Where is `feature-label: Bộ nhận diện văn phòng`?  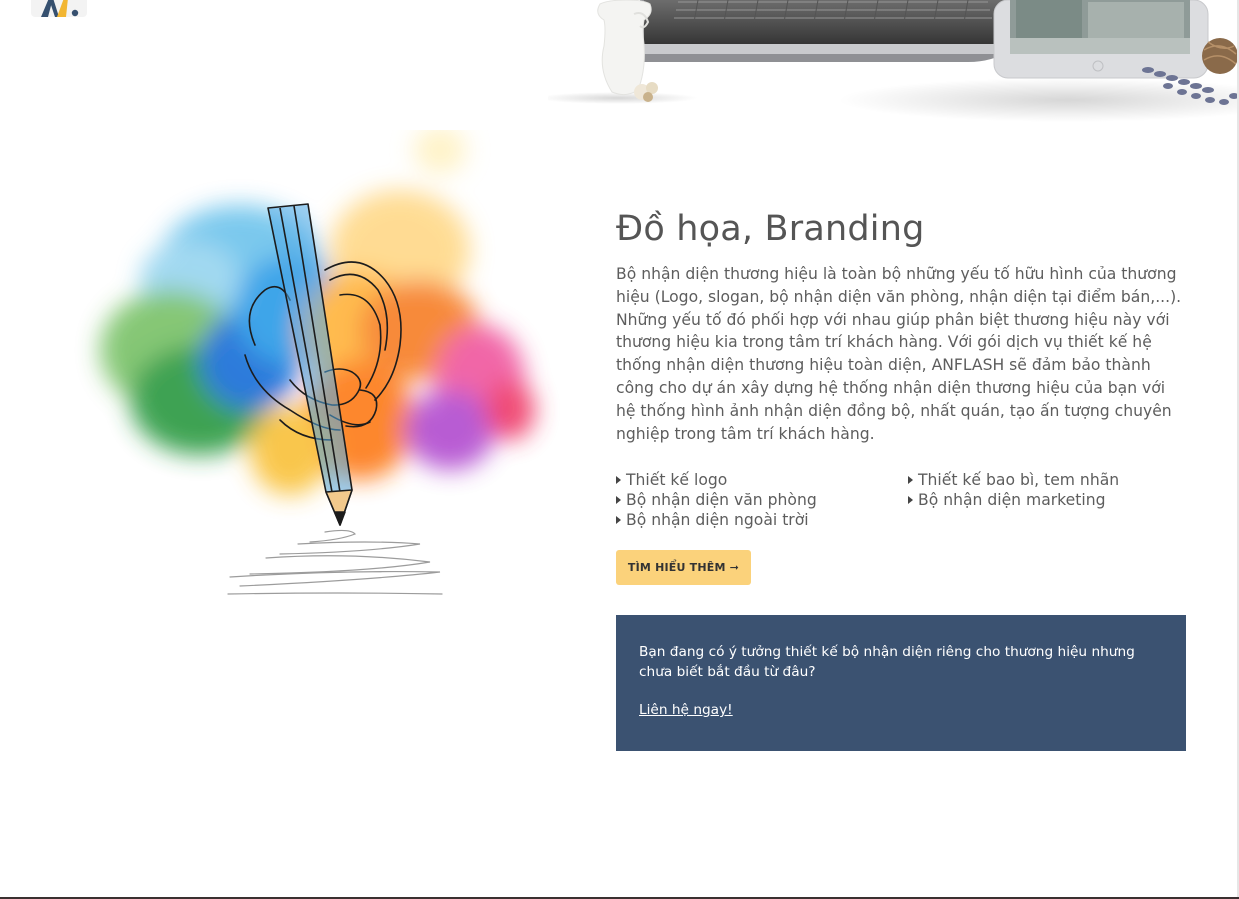 feature-label: Bộ nhận diện văn phòng is located at coordinates (721, 500).